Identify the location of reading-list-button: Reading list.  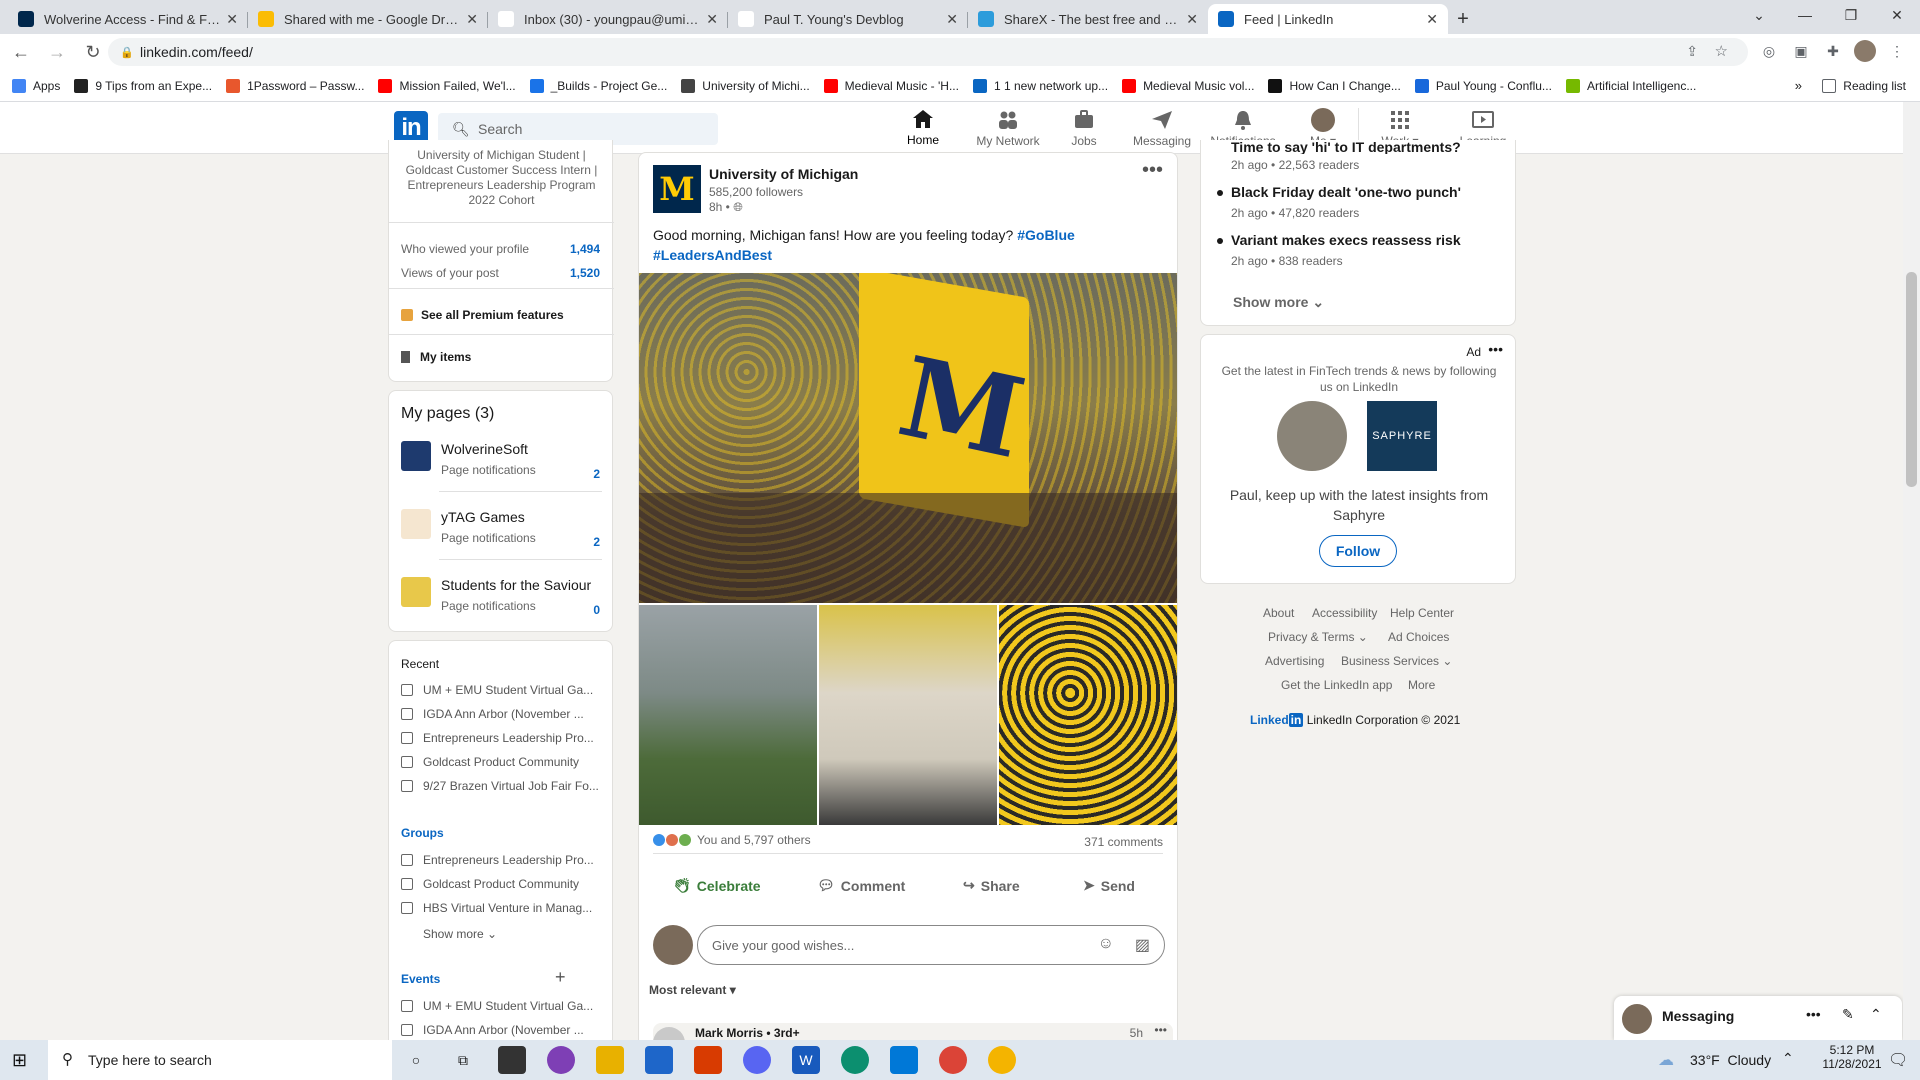
(1864, 86).